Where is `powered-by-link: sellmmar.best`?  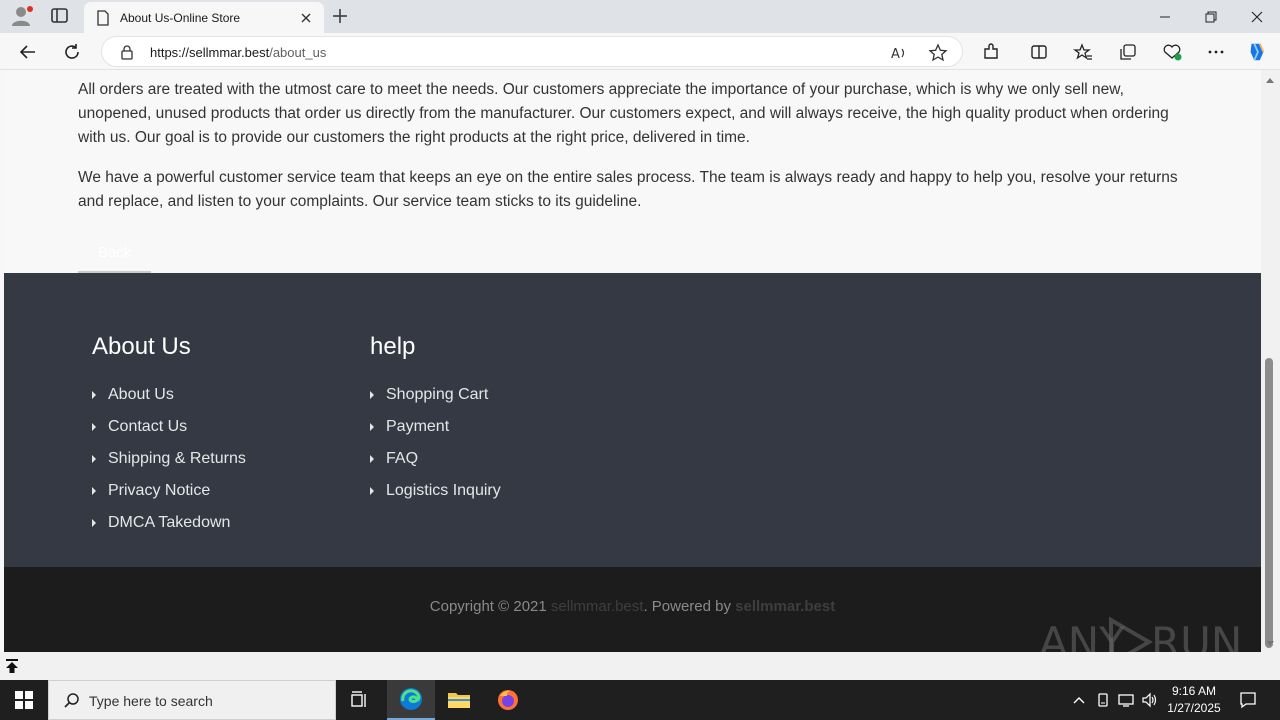 powered-by-link: sellmmar.best is located at coordinates (785, 606).